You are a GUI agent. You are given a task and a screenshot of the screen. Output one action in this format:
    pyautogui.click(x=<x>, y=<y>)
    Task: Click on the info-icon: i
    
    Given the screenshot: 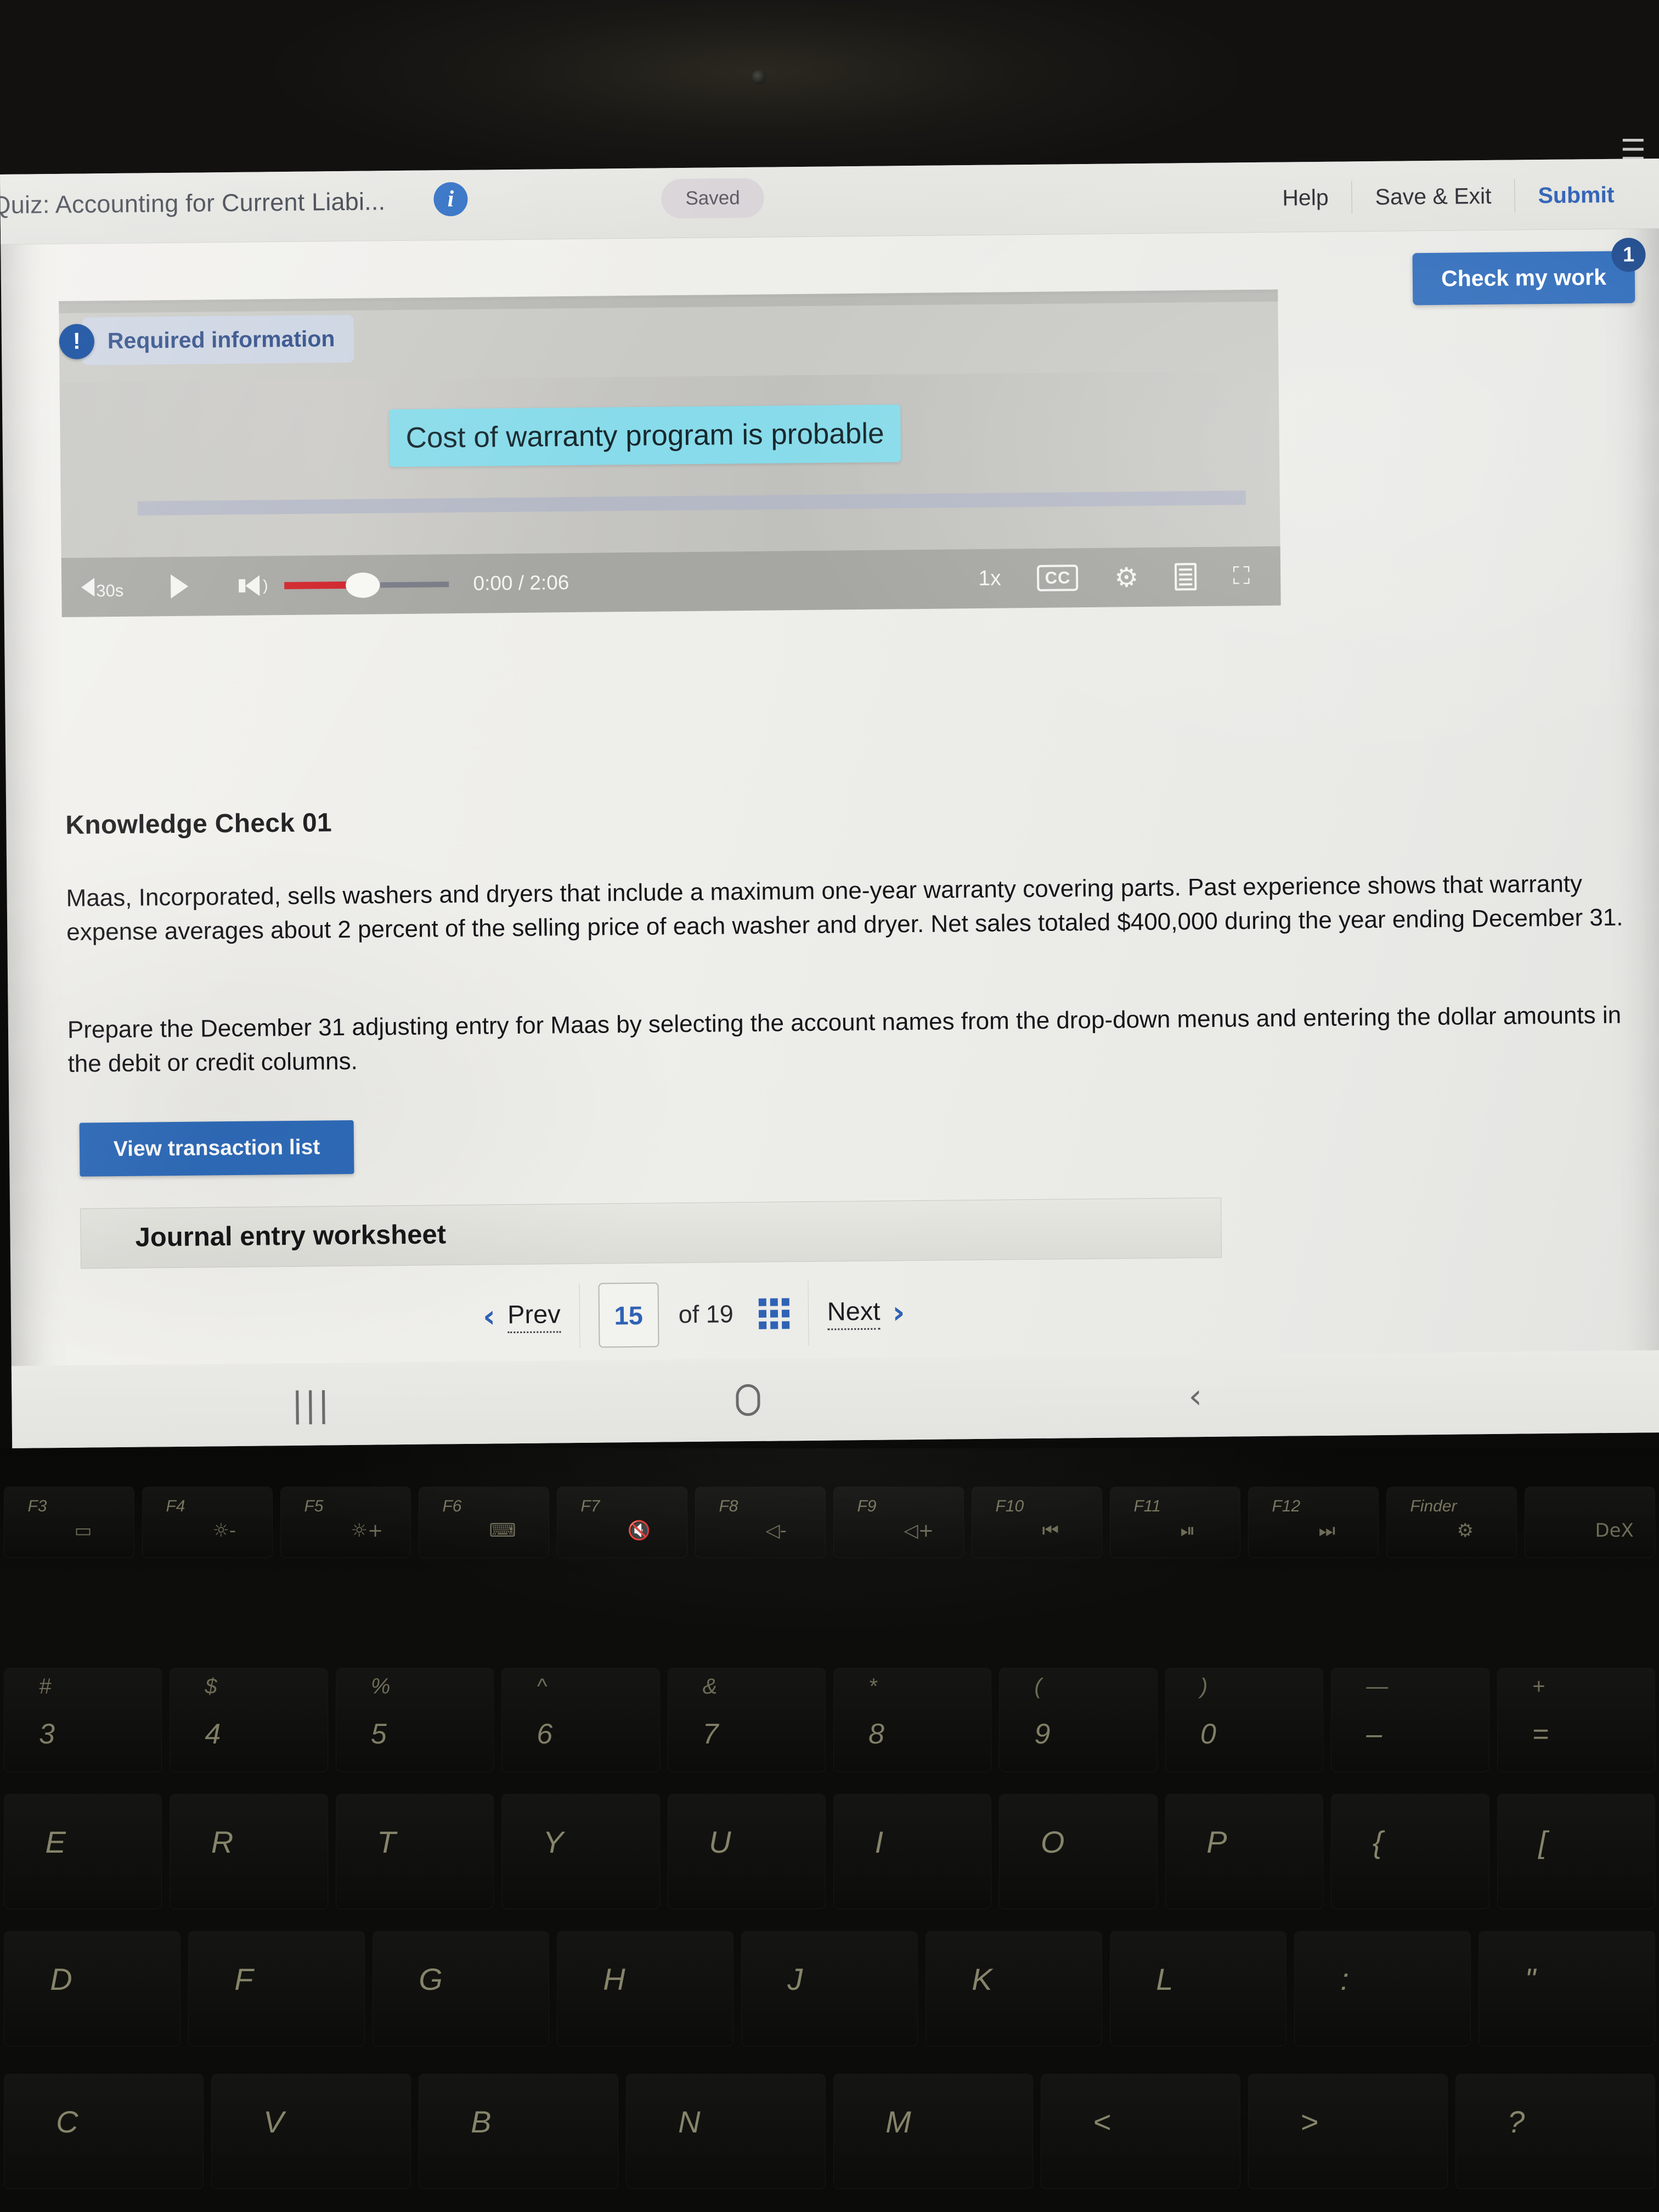 What is the action you would take?
    pyautogui.click(x=450, y=199)
    